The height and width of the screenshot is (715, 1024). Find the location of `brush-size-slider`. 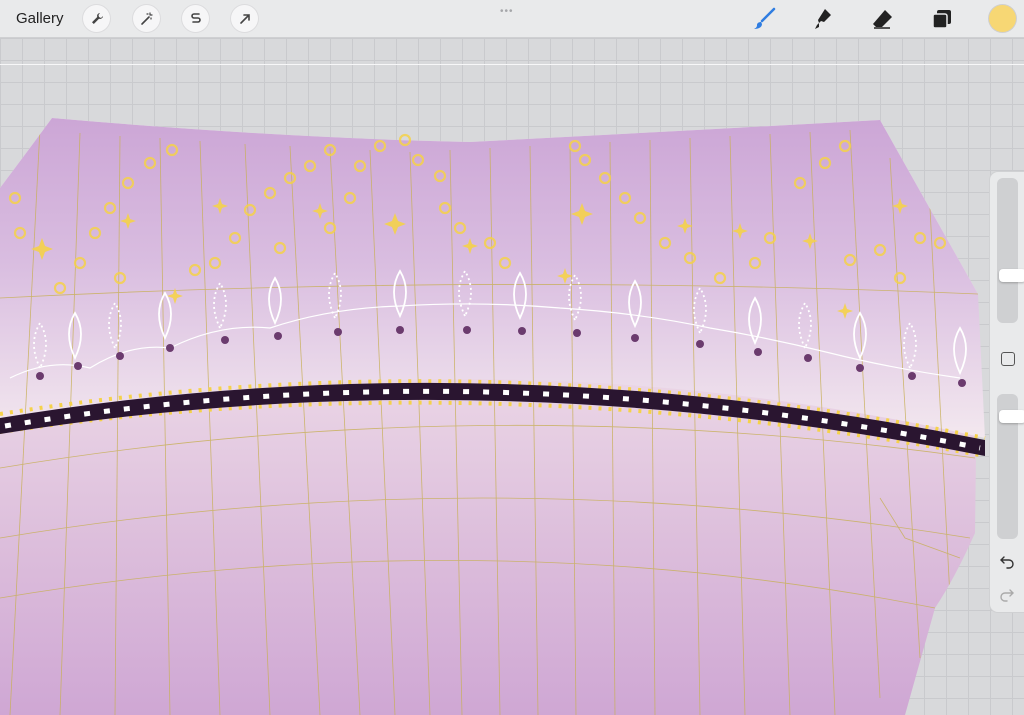

brush-size-slider is located at coordinates (1010, 250).